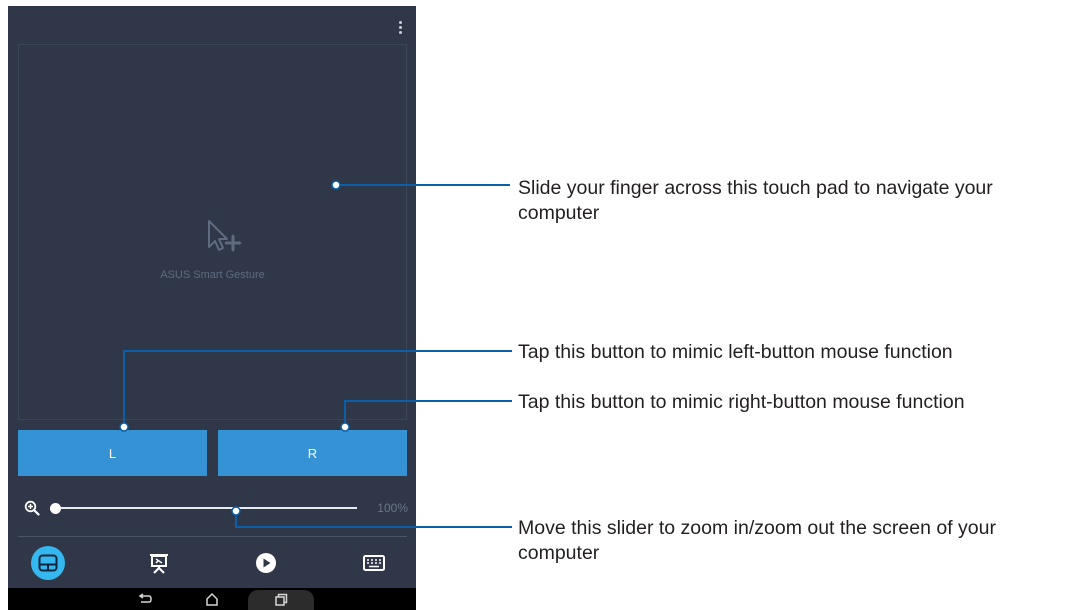  What do you see at coordinates (392, 508) in the screenshot?
I see `zoom-value: 100%` at bounding box center [392, 508].